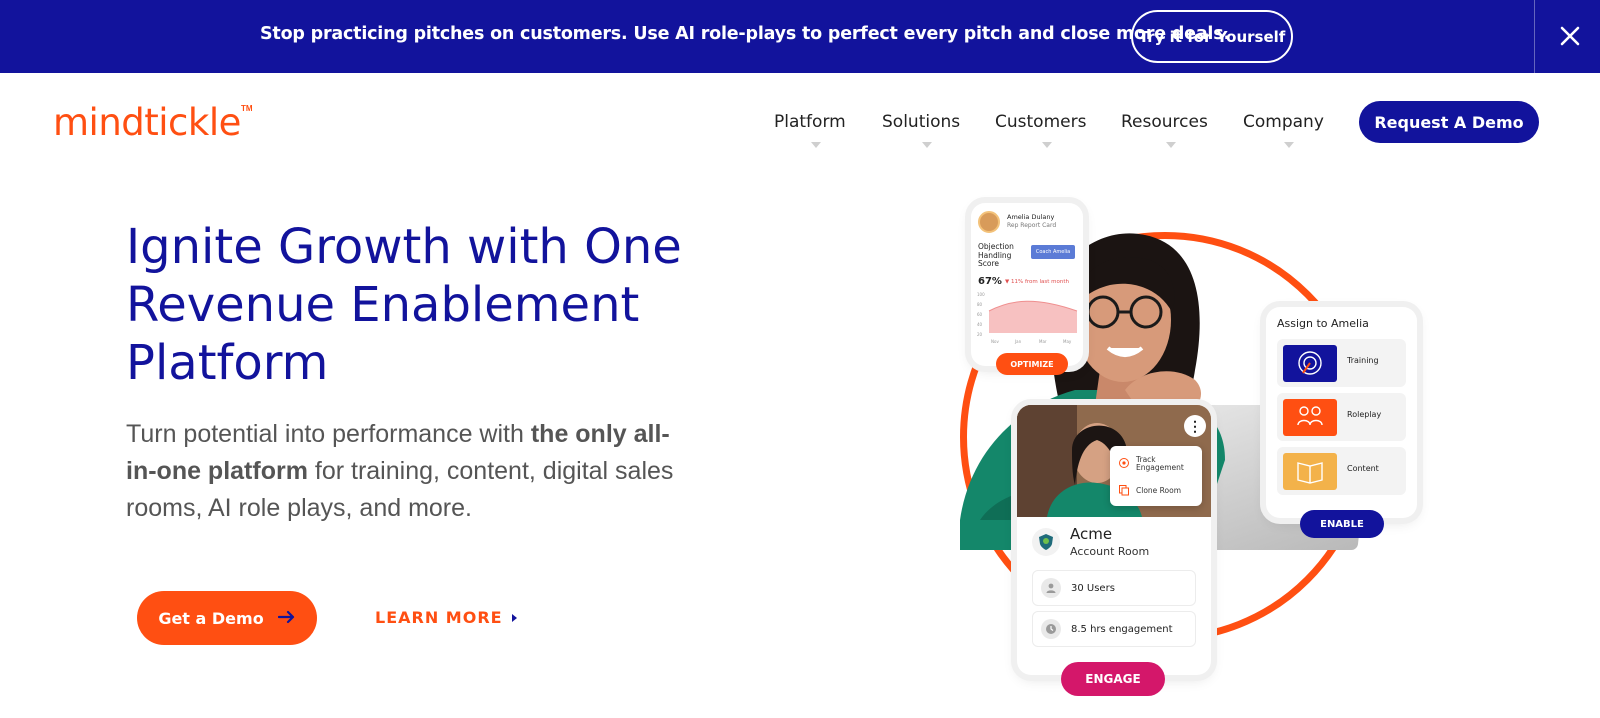 The image size is (1600, 718). I want to click on enable-badge: ENABLE, so click(1342, 524).